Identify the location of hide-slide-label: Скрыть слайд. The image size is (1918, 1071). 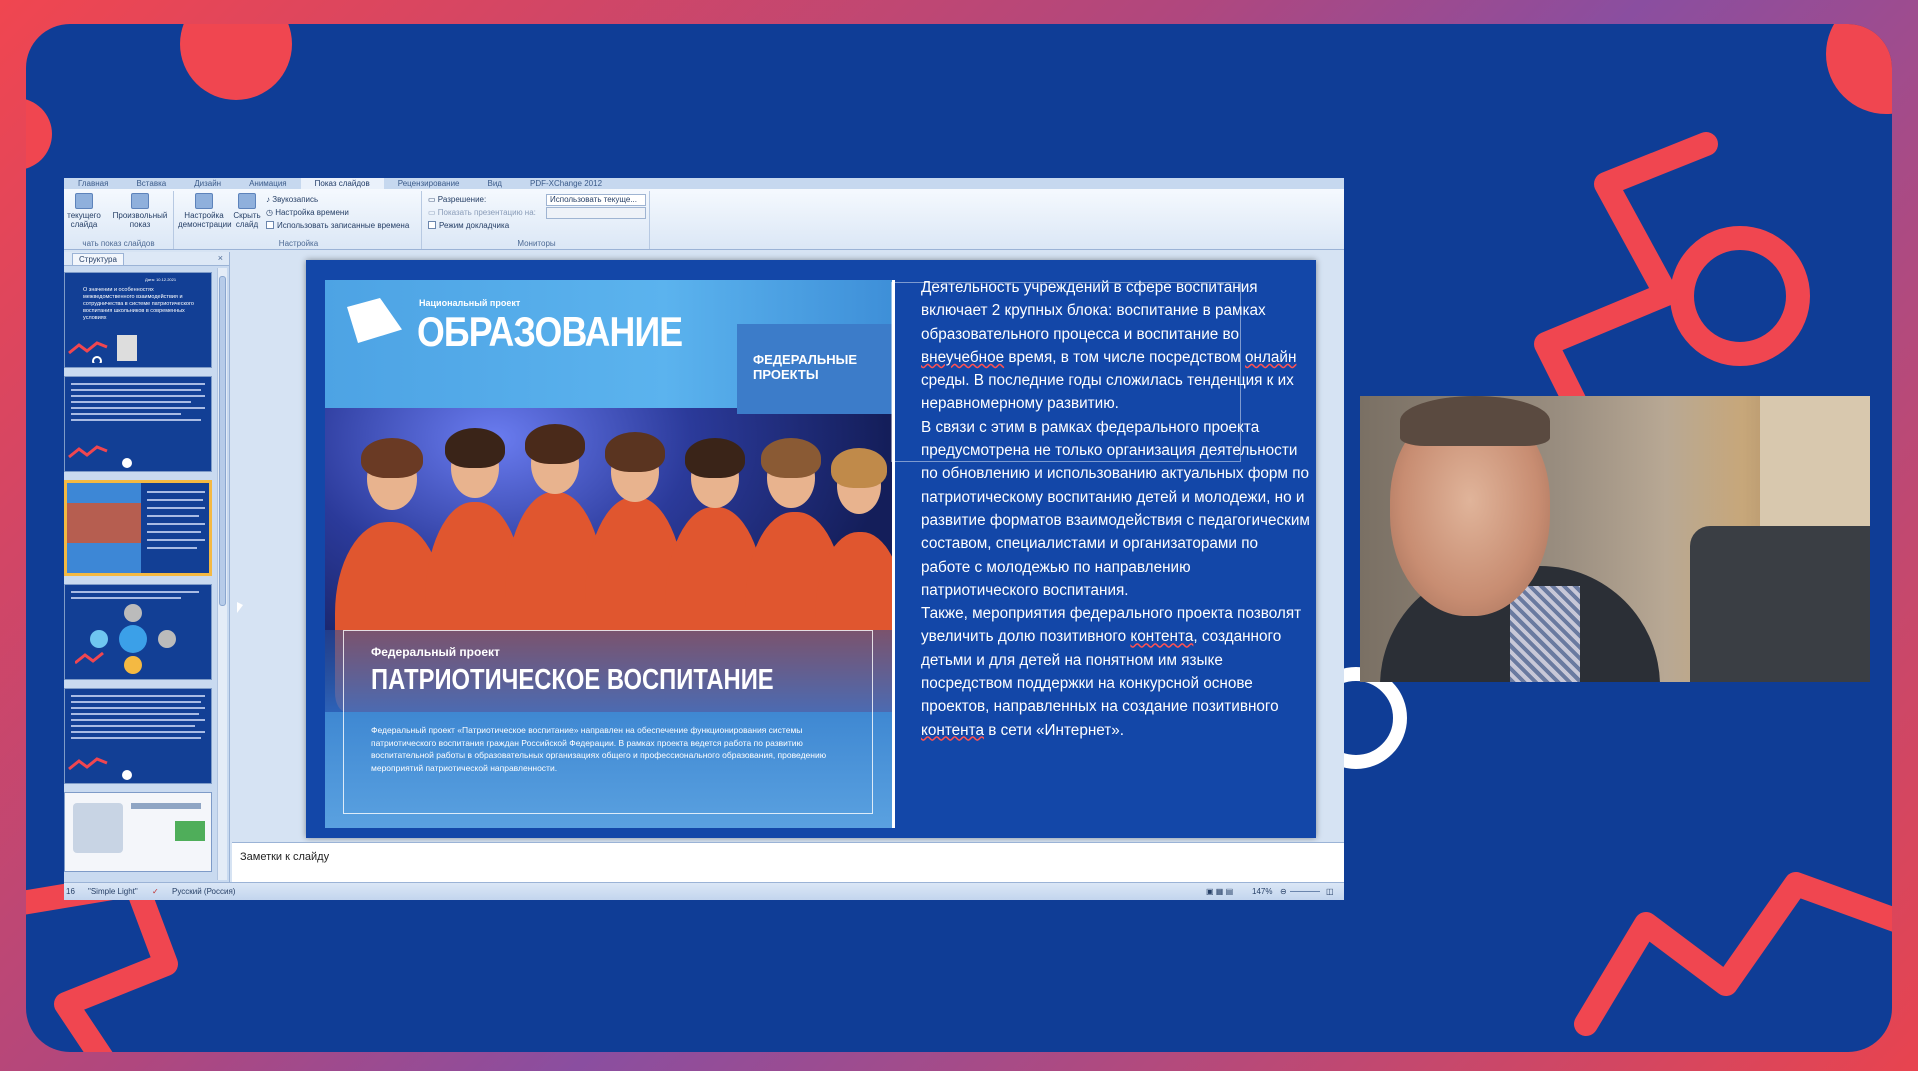
(247, 220).